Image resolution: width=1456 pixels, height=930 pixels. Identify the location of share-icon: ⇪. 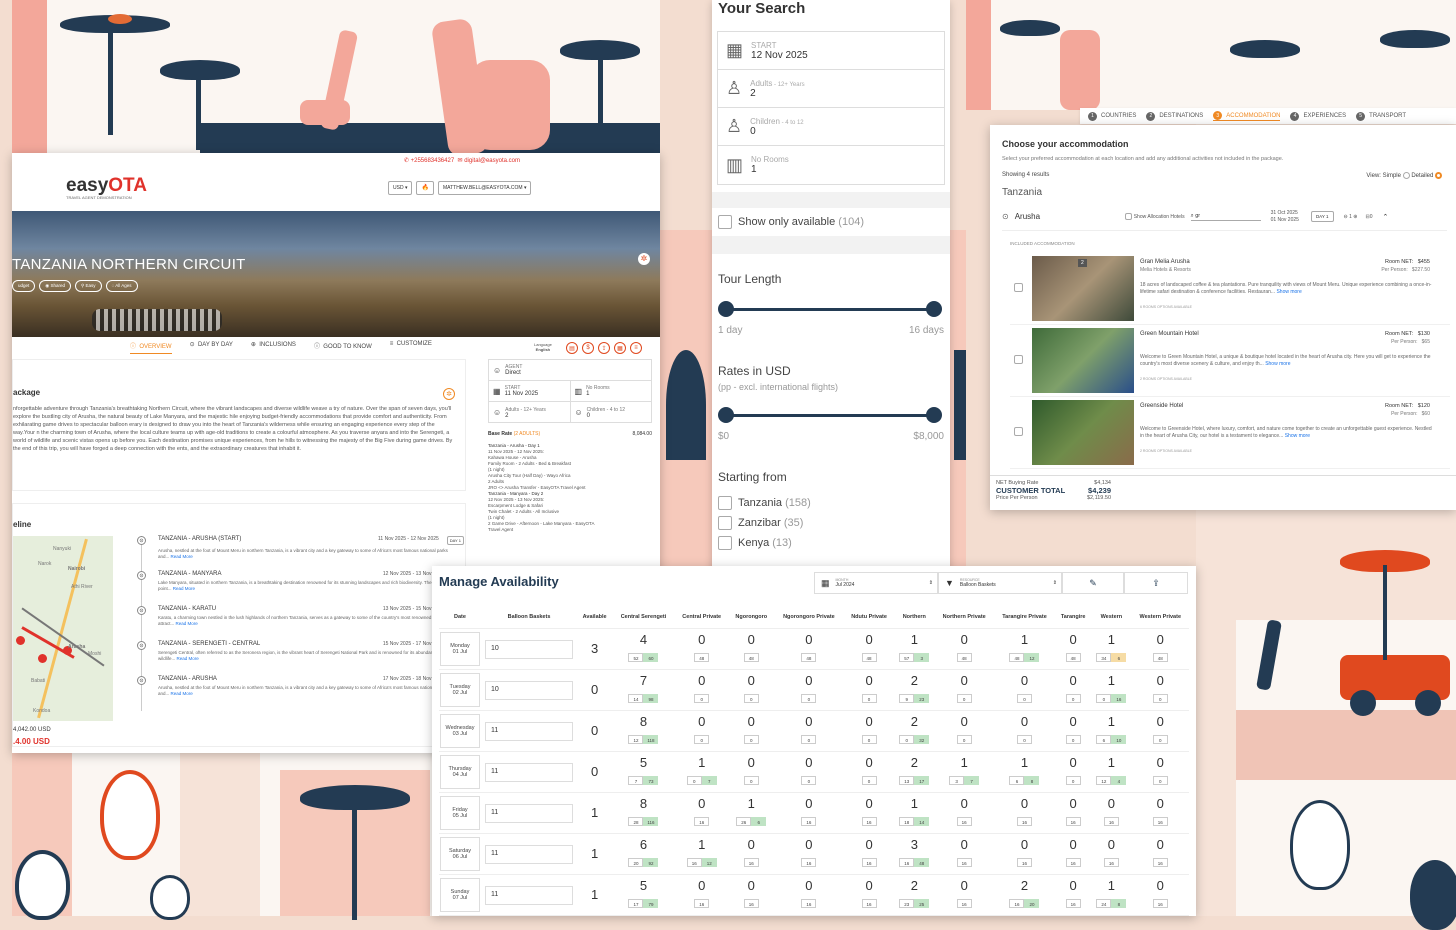
(604, 348).